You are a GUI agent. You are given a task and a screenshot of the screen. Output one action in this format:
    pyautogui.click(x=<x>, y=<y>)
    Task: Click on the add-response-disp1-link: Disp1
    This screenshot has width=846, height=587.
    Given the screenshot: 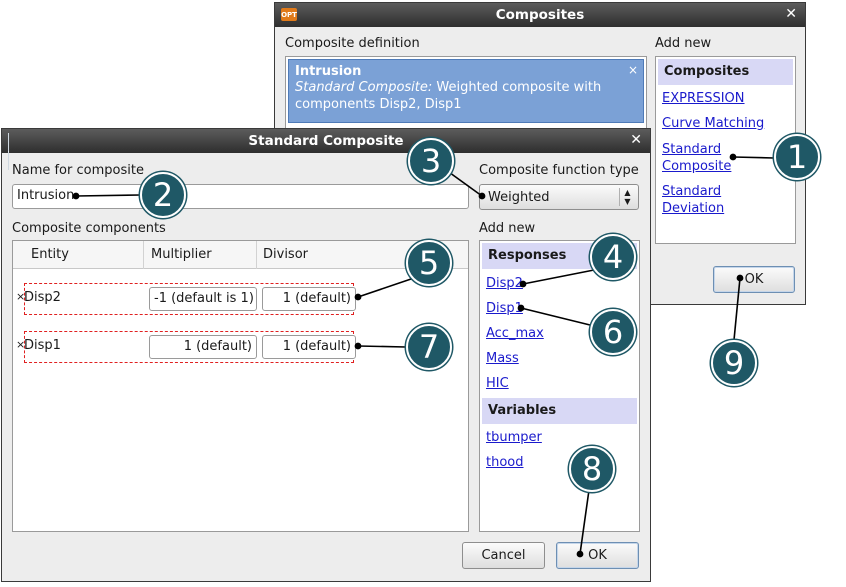 What is the action you would take?
    pyautogui.click(x=504, y=308)
    